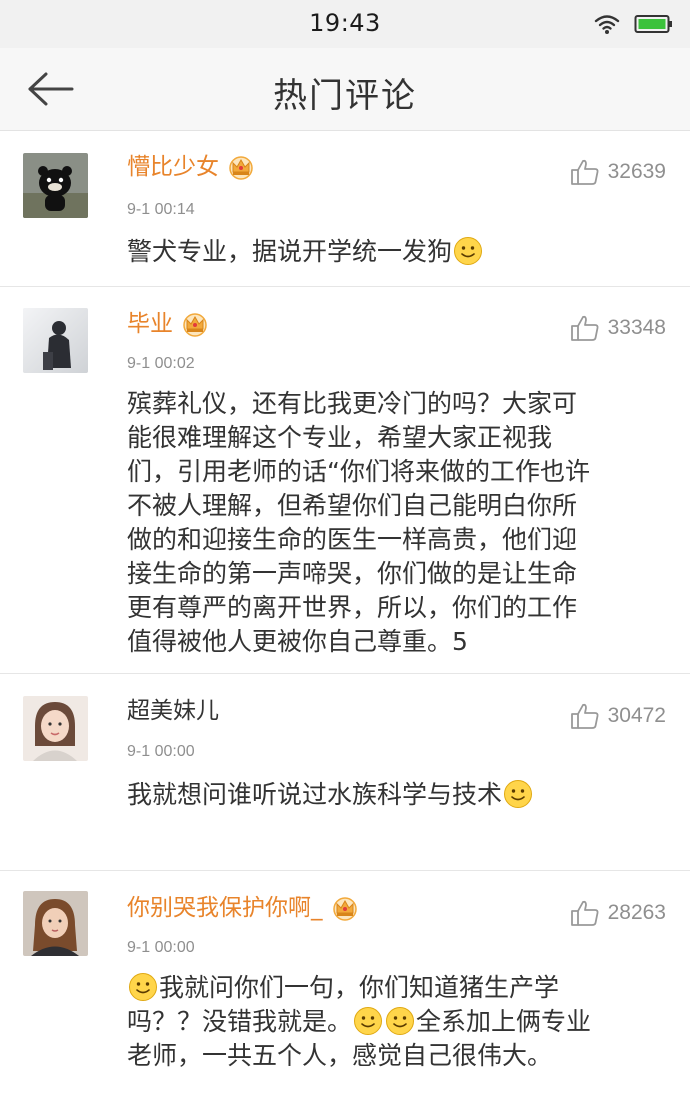 Image resolution: width=690 pixels, height=1094 pixels. What do you see at coordinates (359, 987) in the screenshot?
I see `comment-line: 我就问你们一句，你们知道猪生产学` at bounding box center [359, 987].